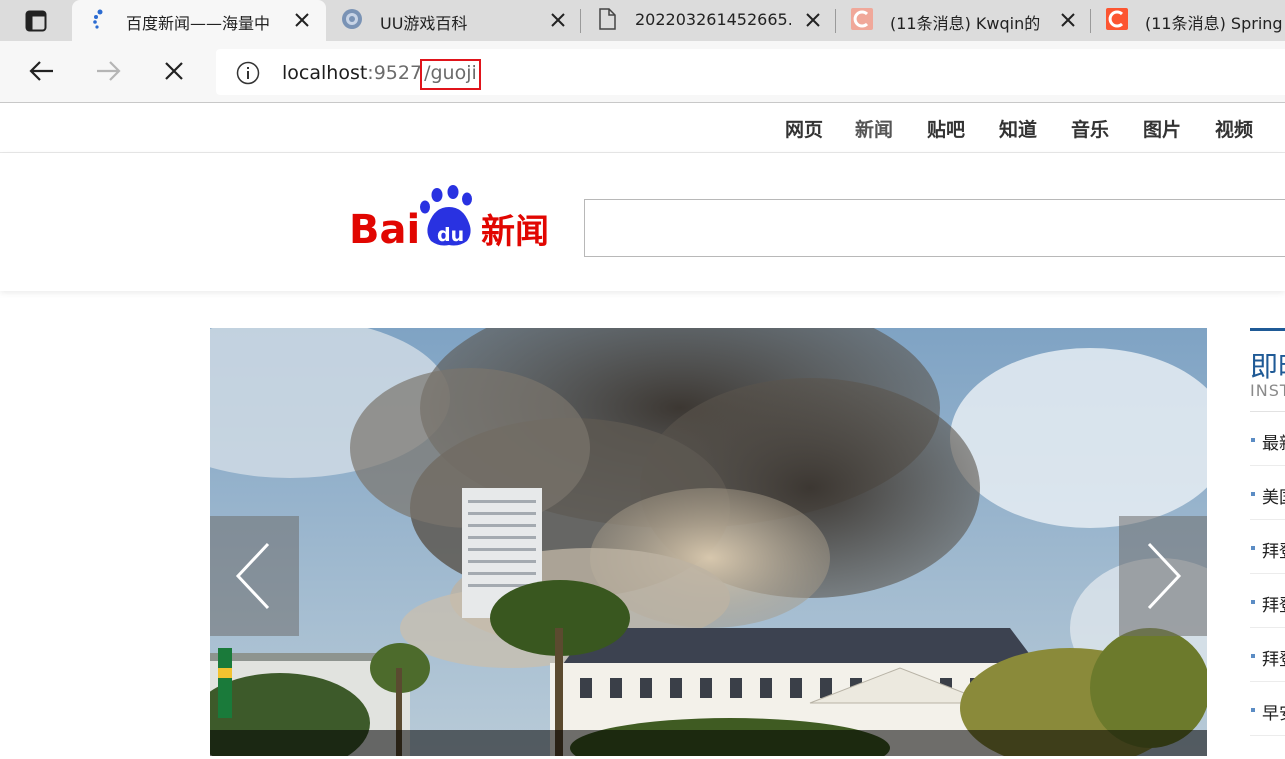 The image size is (1285, 759). Describe the element at coordinates (424, 23) in the screenshot. I see `tab-title: UU游戏百科` at that location.